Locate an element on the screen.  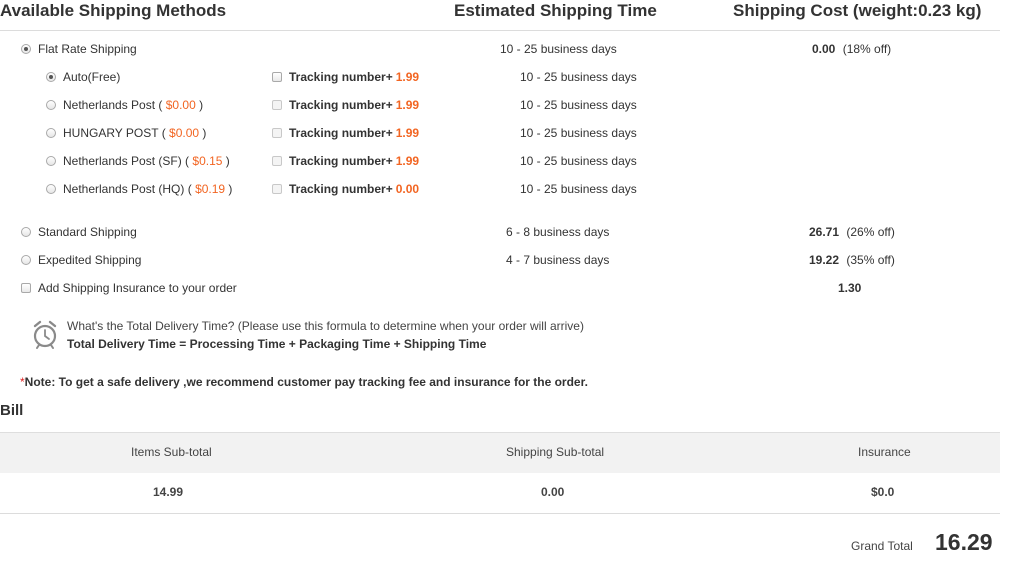
flat-rate-price: 0.00 is located at coordinates (824, 49).